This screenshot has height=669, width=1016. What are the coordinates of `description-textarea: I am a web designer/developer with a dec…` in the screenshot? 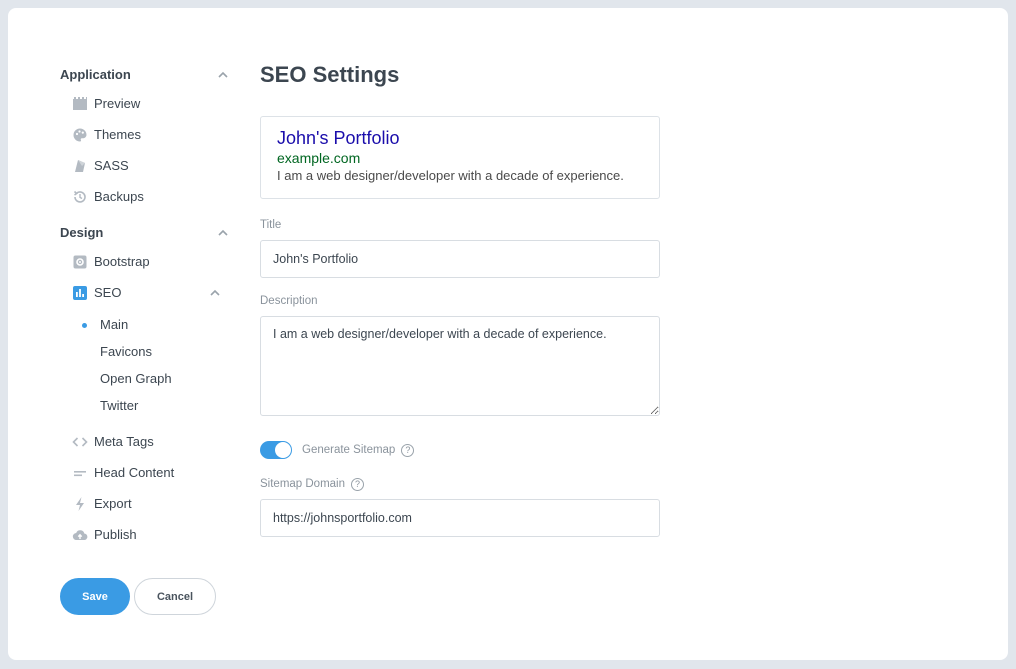 It's located at (460, 366).